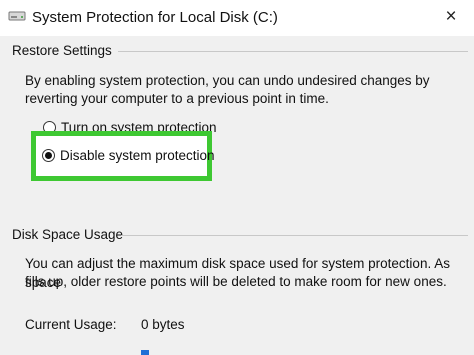  What do you see at coordinates (137, 155) in the screenshot?
I see `disable-label: Disable system protection` at bounding box center [137, 155].